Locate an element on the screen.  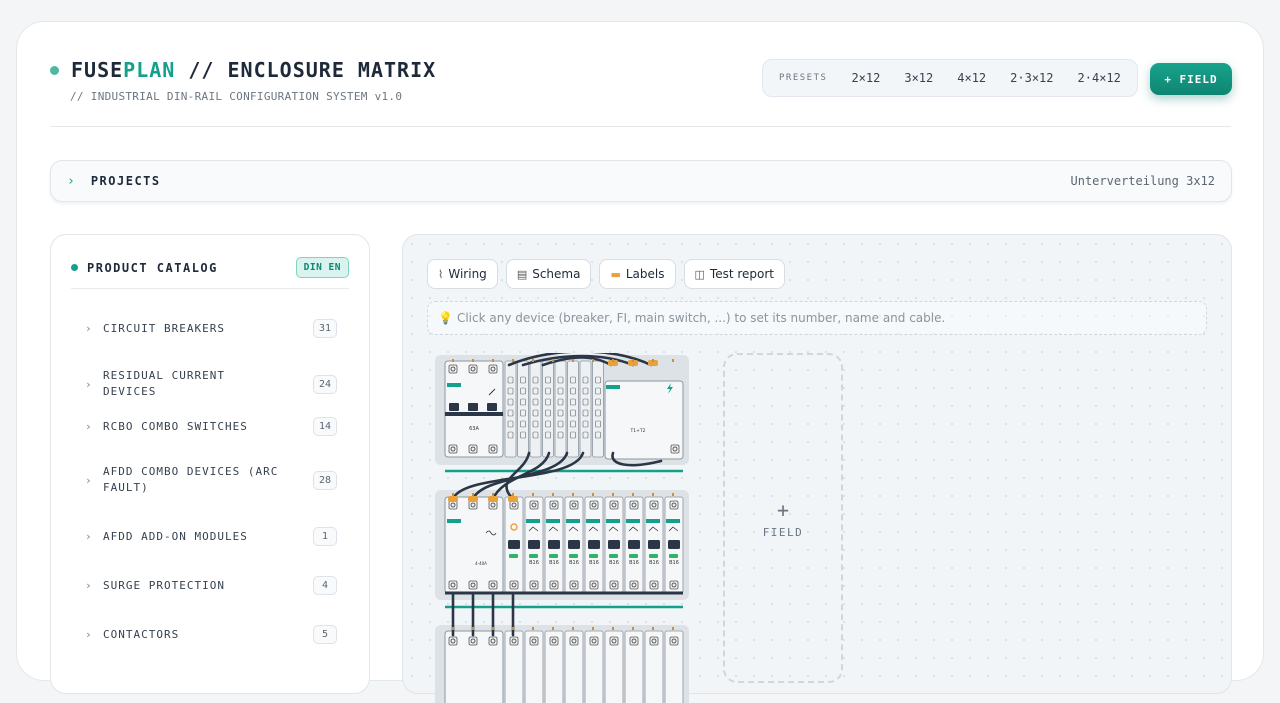
test-report-button: ◫ Test report is located at coordinates (734, 274).